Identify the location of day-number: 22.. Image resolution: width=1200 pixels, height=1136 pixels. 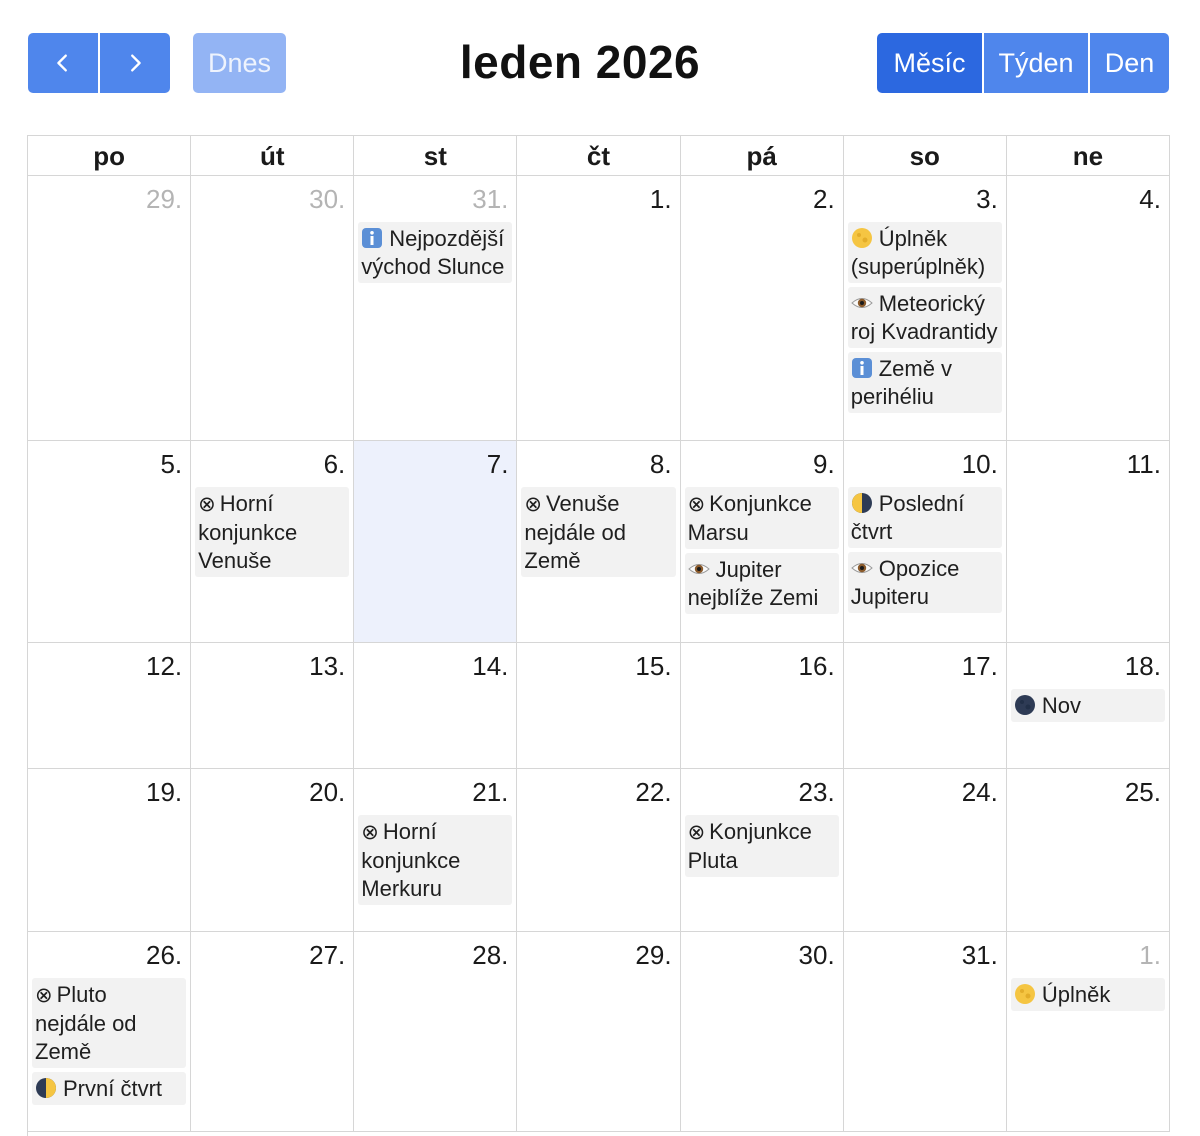
(598, 788).